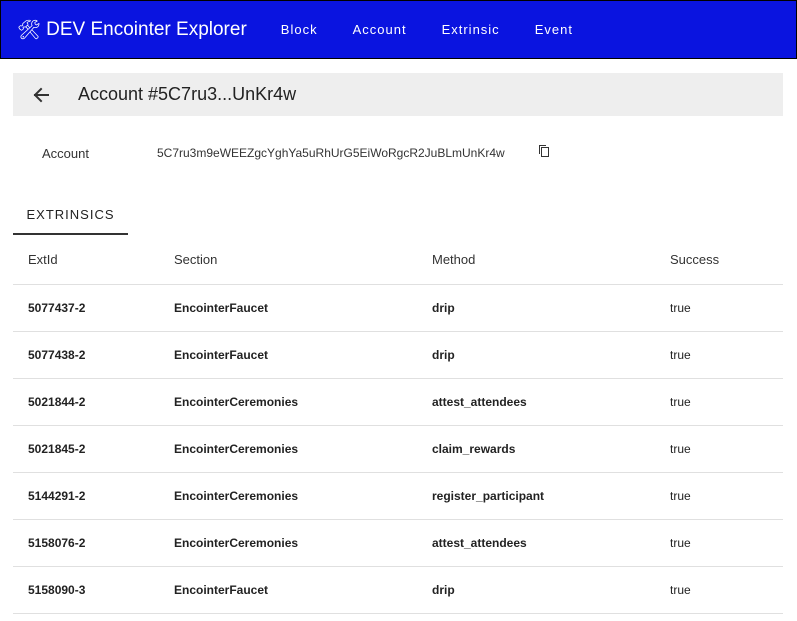  What do you see at coordinates (41, 95) in the screenshot?
I see `back-arrow-icon` at bounding box center [41, 95].